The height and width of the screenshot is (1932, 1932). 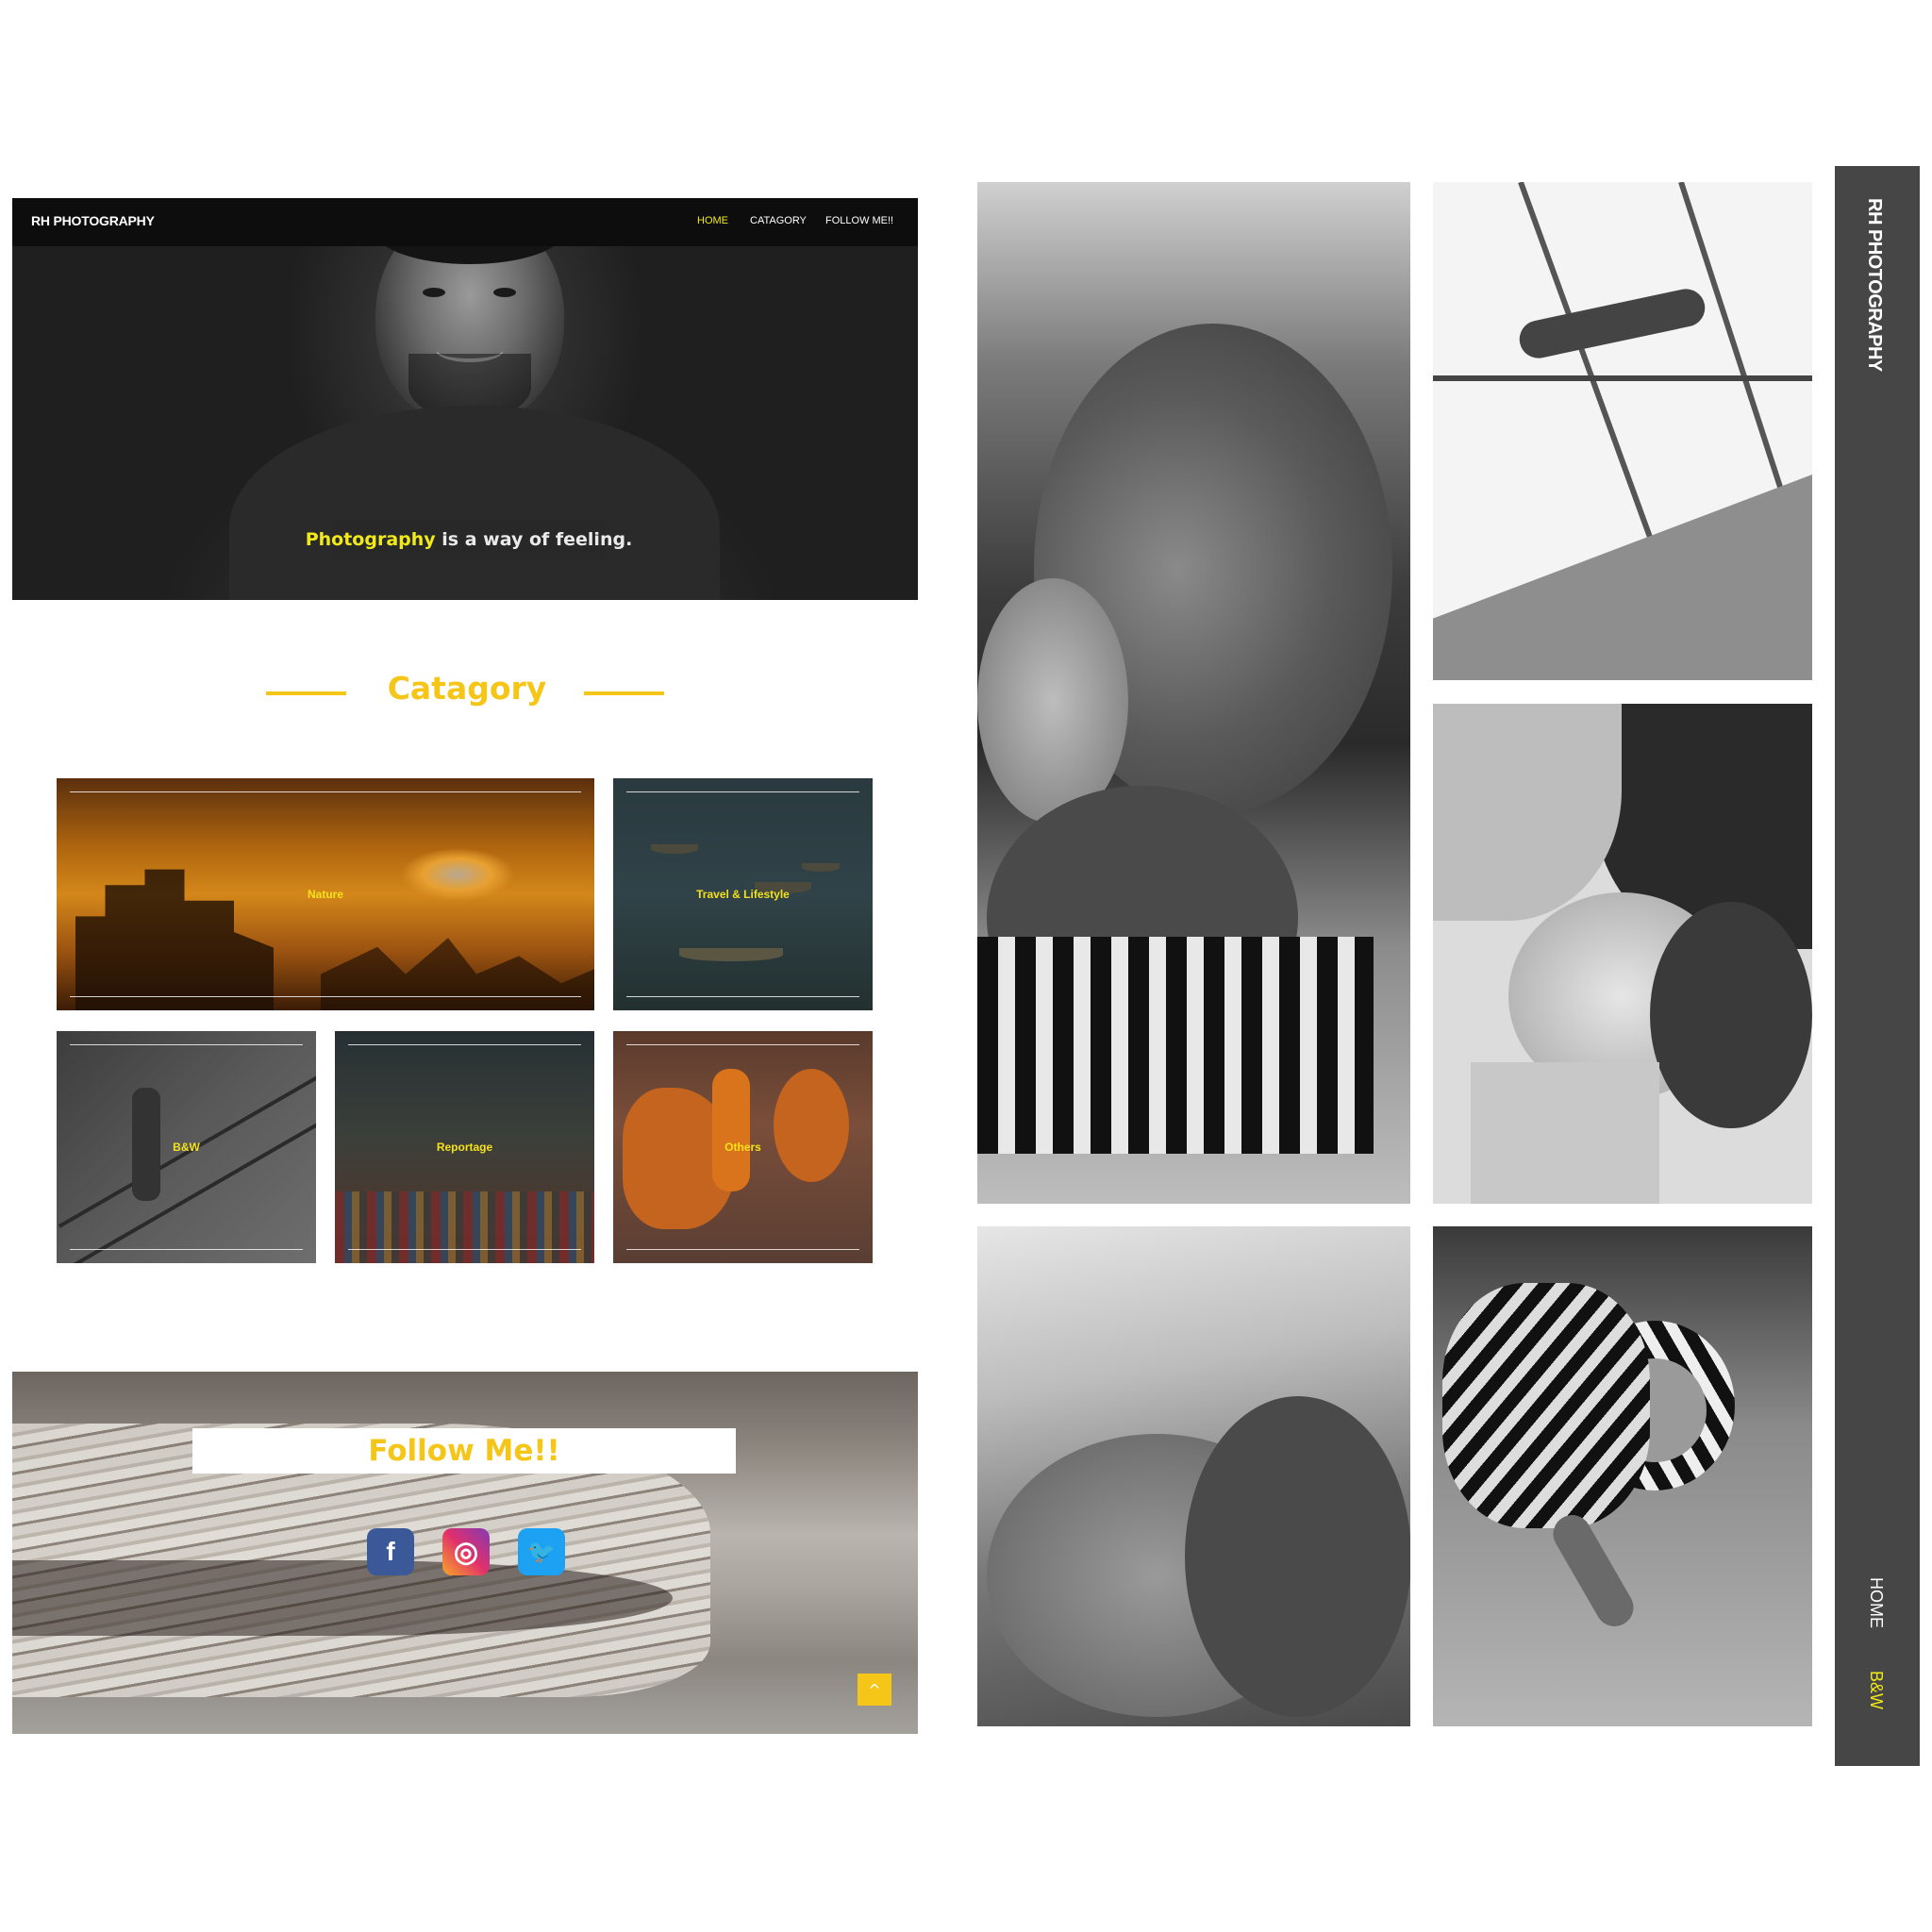 I want to click on child-arm, so click(x=1594, y=1571).